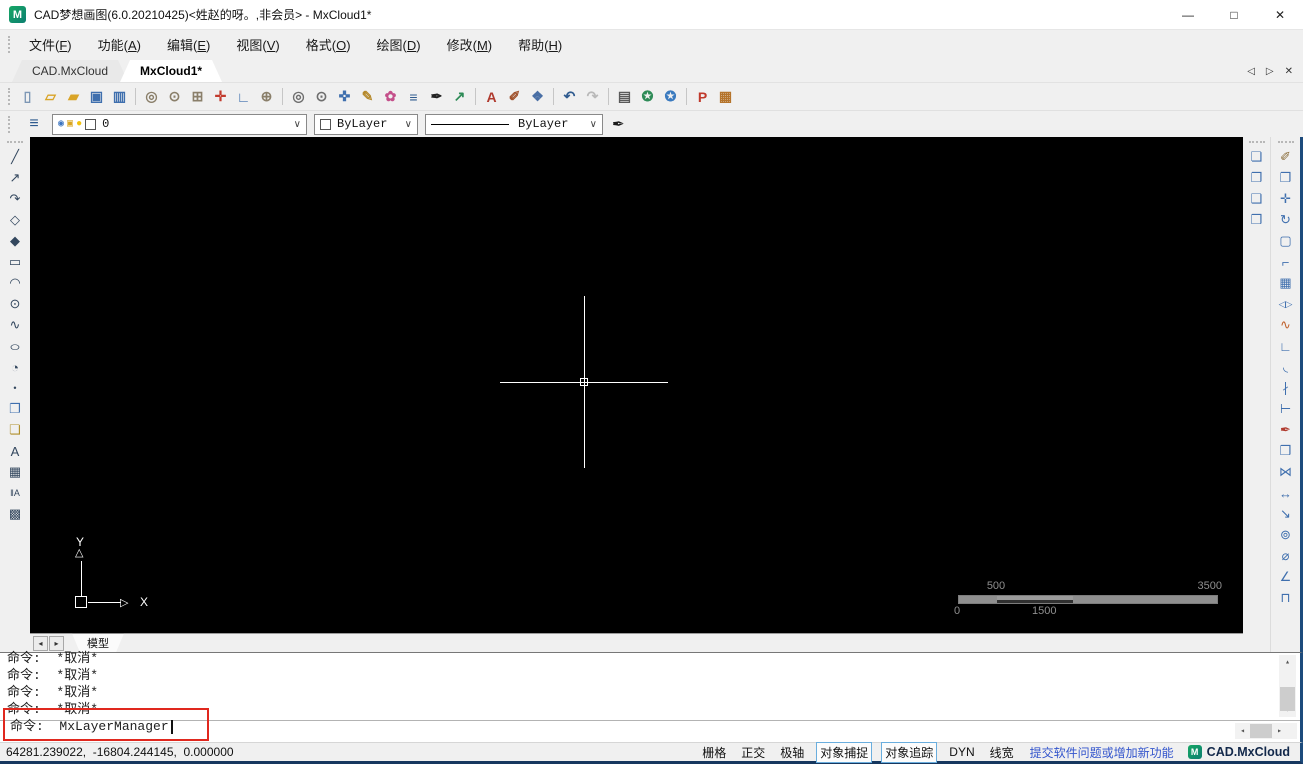 The width and height of the screenshot is (1303, 764). Describe the element at coordinates (1257, 220) in the screenshot. I see `draworder-below-button: ❒` at that location.